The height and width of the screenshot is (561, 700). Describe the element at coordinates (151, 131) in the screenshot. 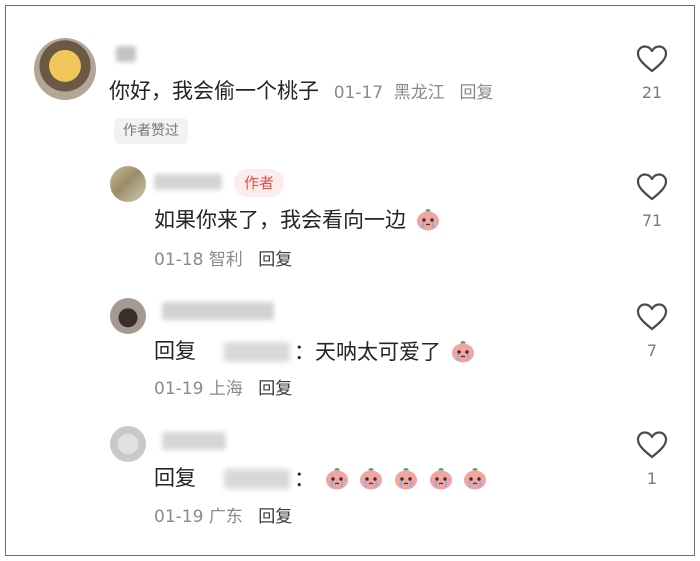

I see `author-liked-badge: 作者赞过` at that location.